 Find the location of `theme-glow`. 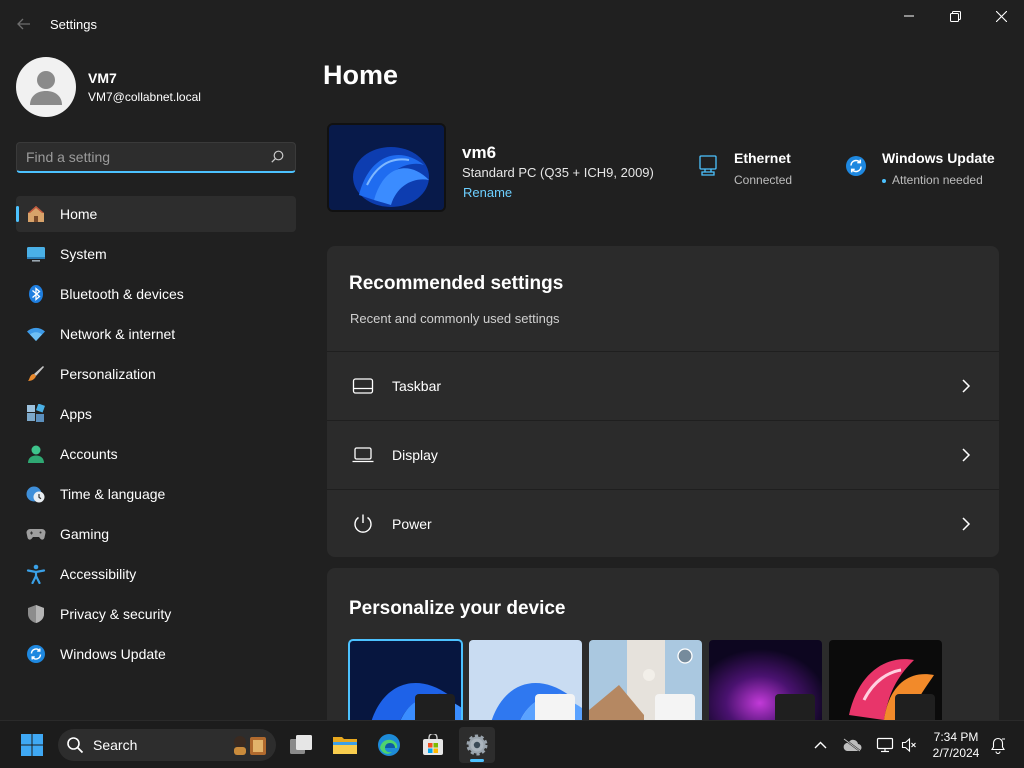

theme-glow is located at coordinates (765, 680).